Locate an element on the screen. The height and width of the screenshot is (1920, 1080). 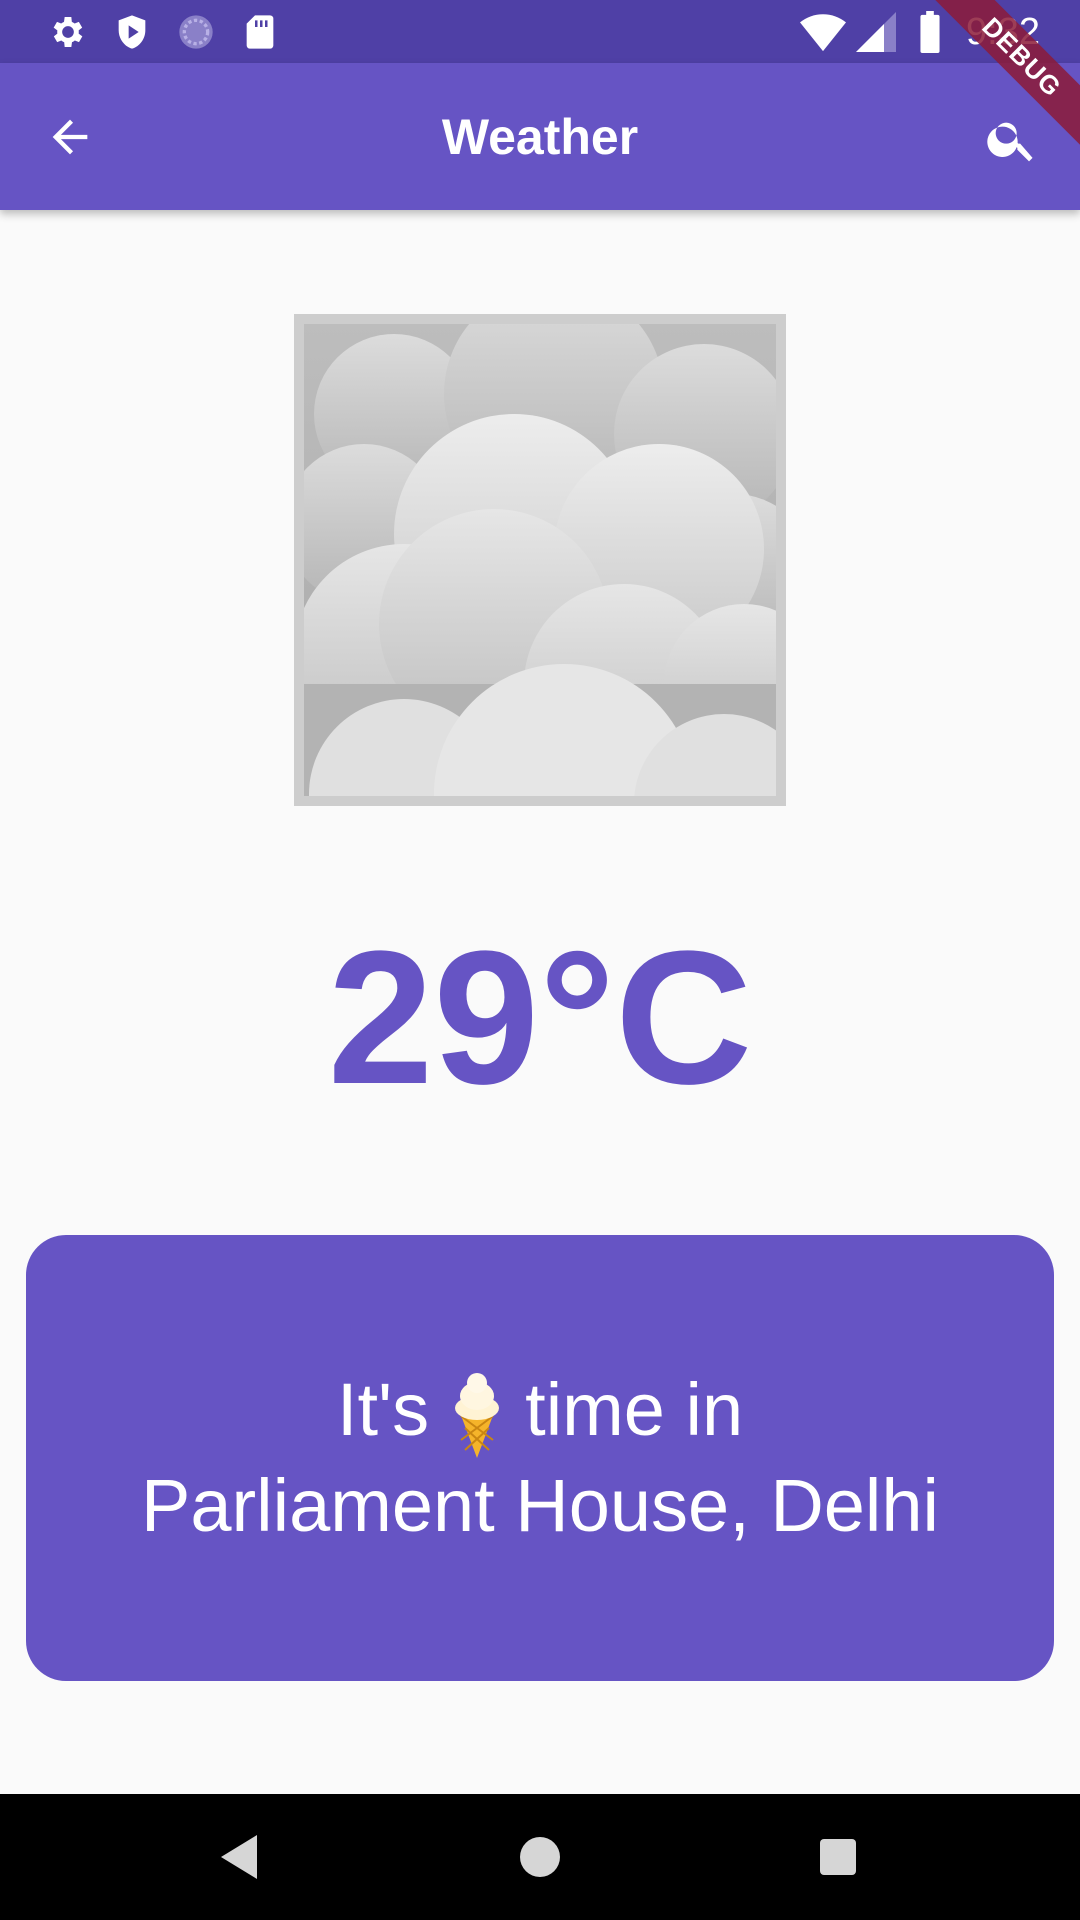
temperature-value: 29°C is located at coordinates (540, 1018).